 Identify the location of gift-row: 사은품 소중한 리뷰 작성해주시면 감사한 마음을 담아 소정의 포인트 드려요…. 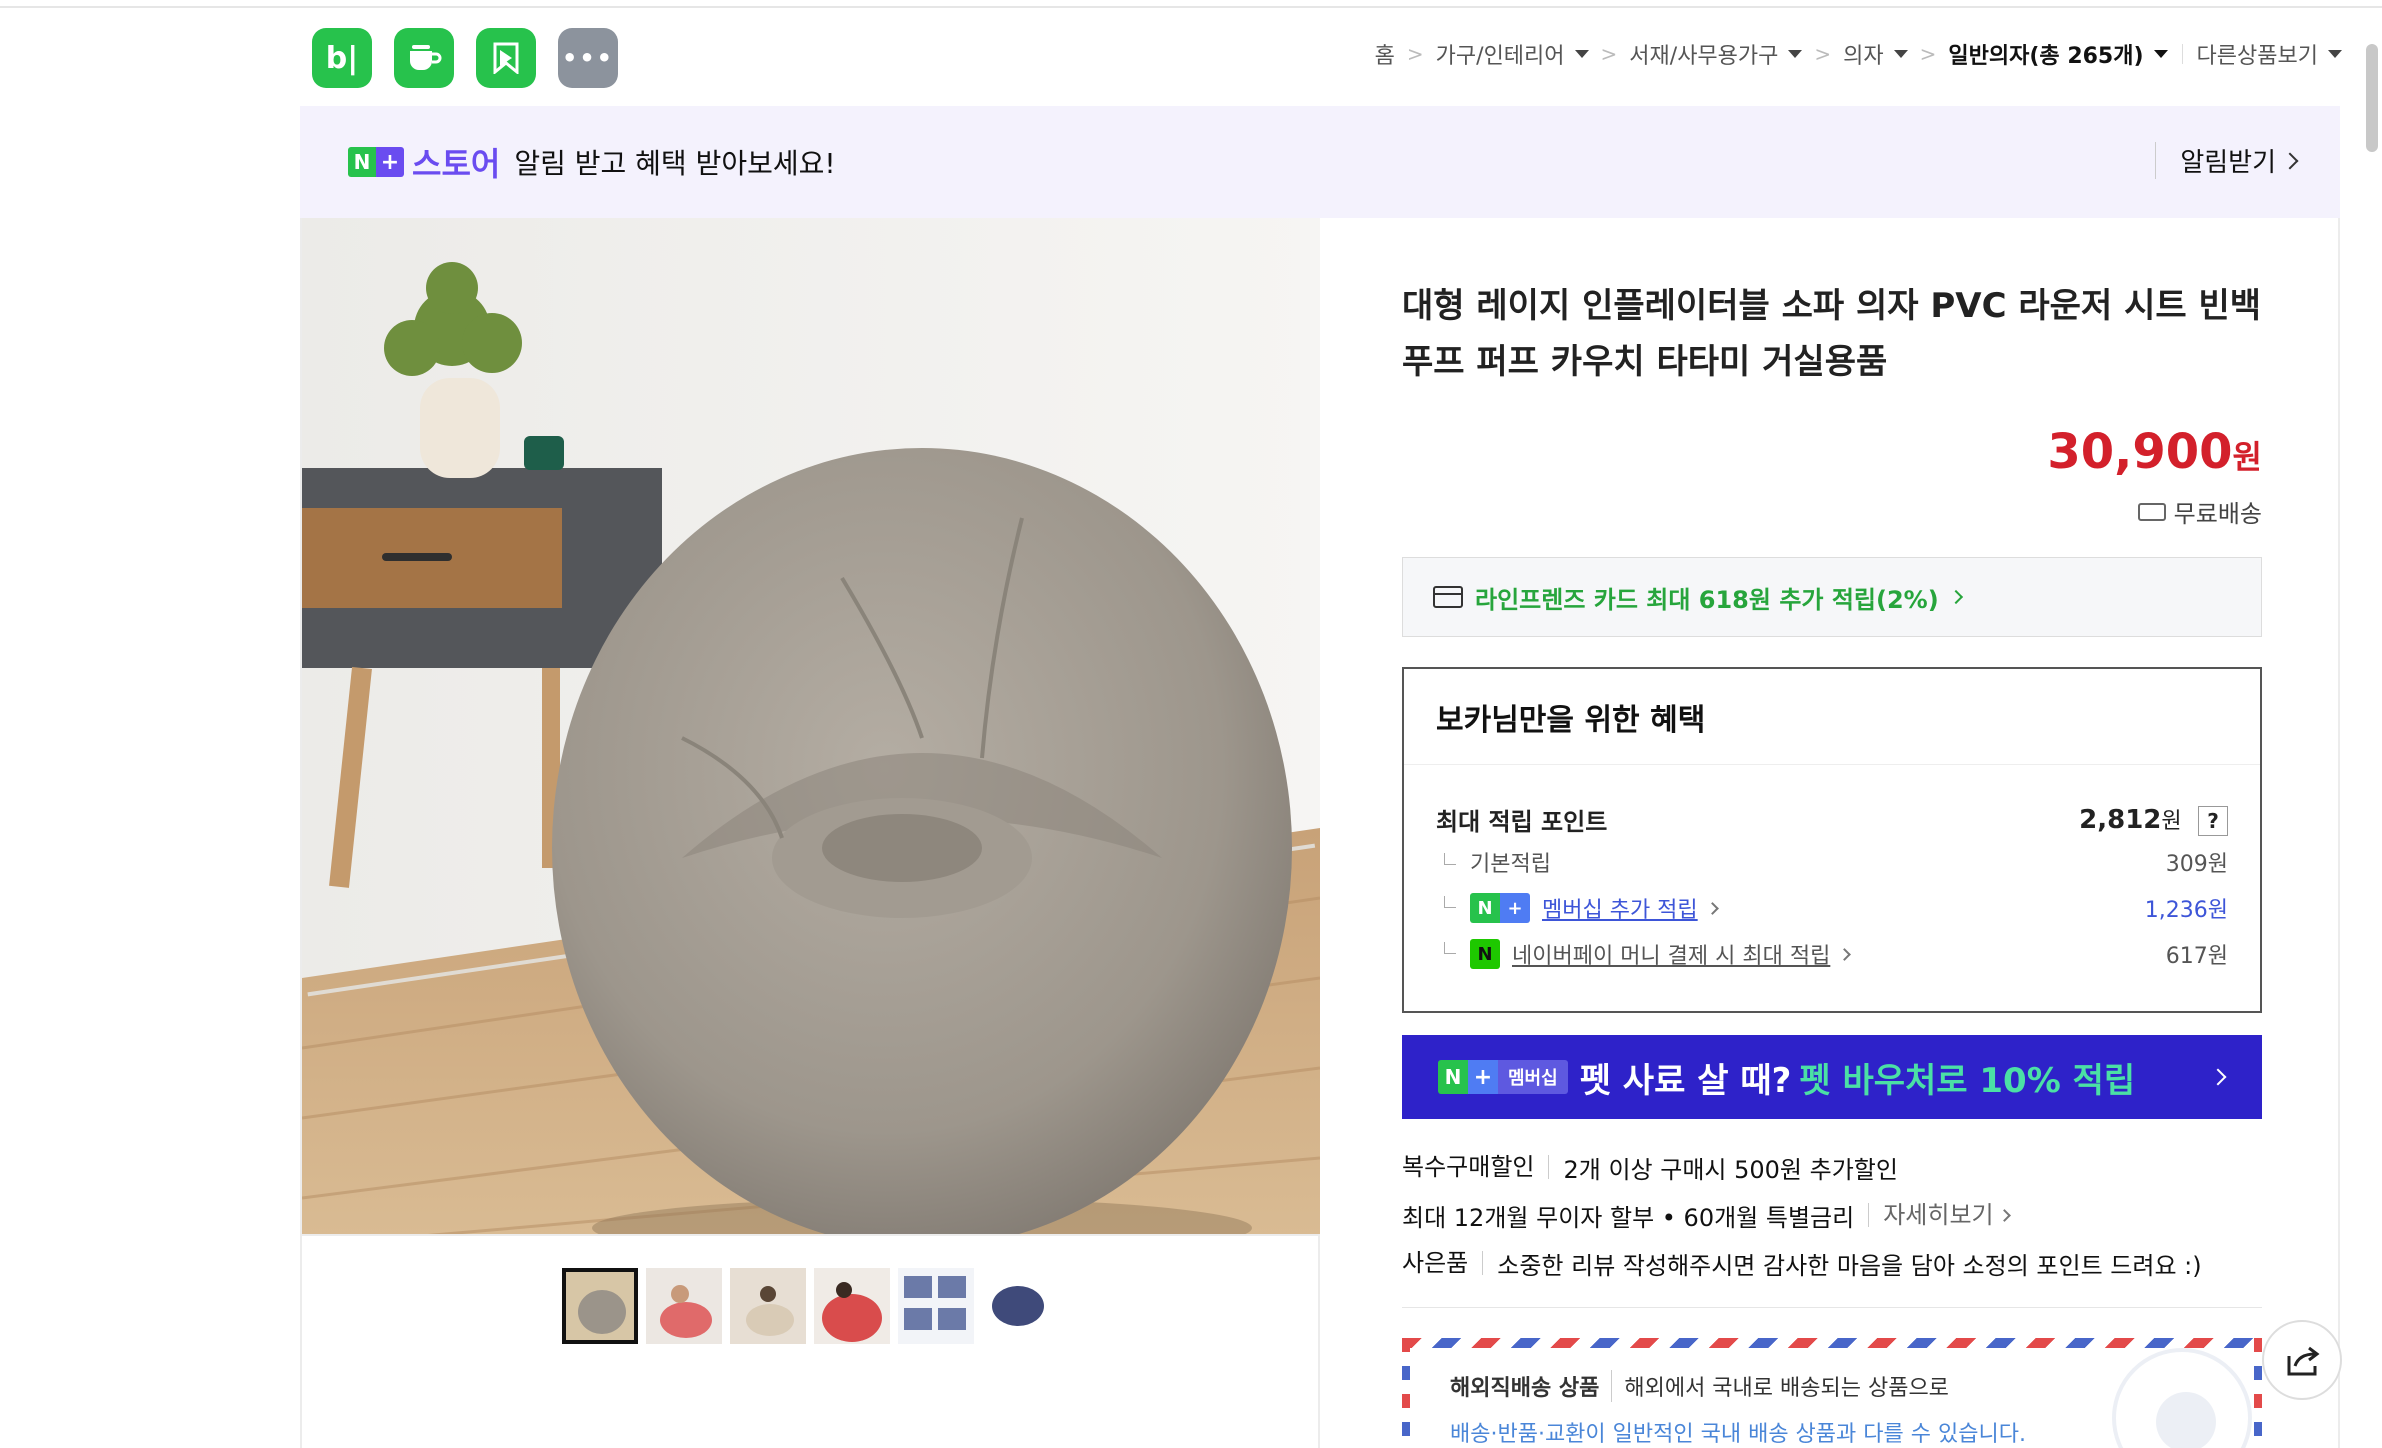
(1832, 1263).